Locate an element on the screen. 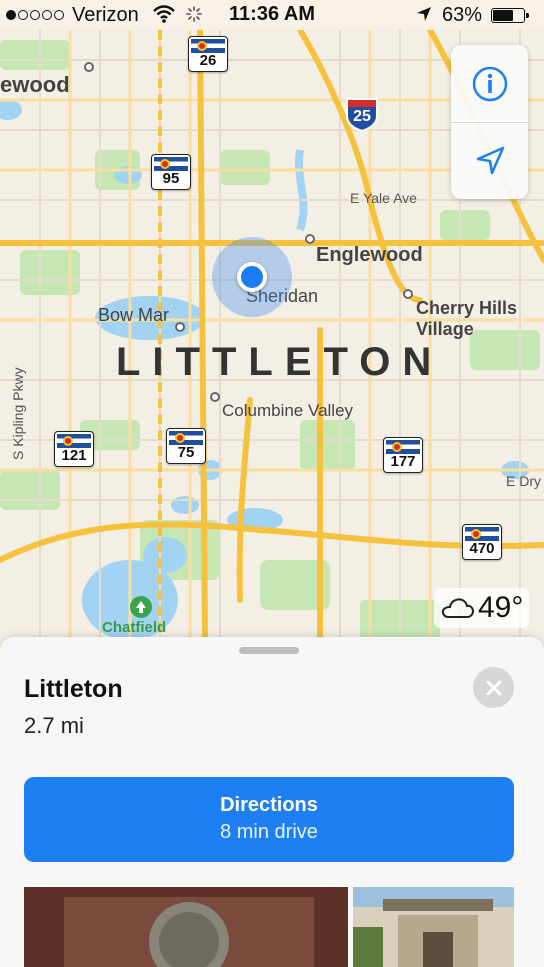  battery-icon is located at coordinates (510, 15).